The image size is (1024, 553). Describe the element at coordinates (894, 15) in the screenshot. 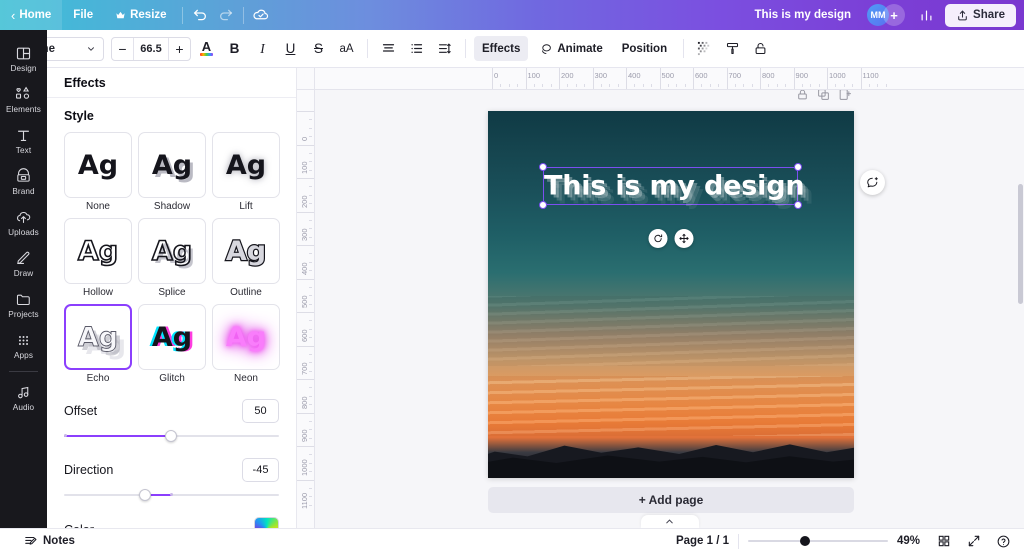

I see `add-collaborator-button: +` at that location.